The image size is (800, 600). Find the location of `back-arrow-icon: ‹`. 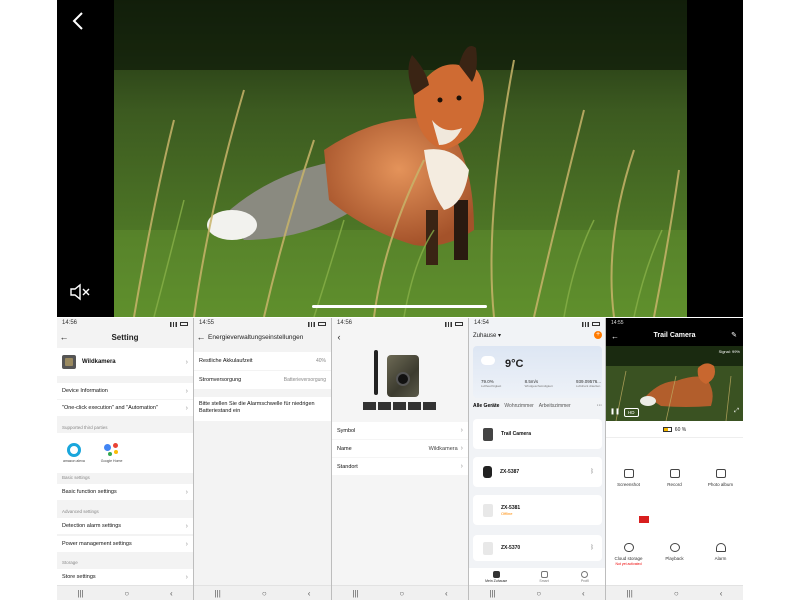

back-arrow-icon: ‹ is located at coordinates (339, 337).